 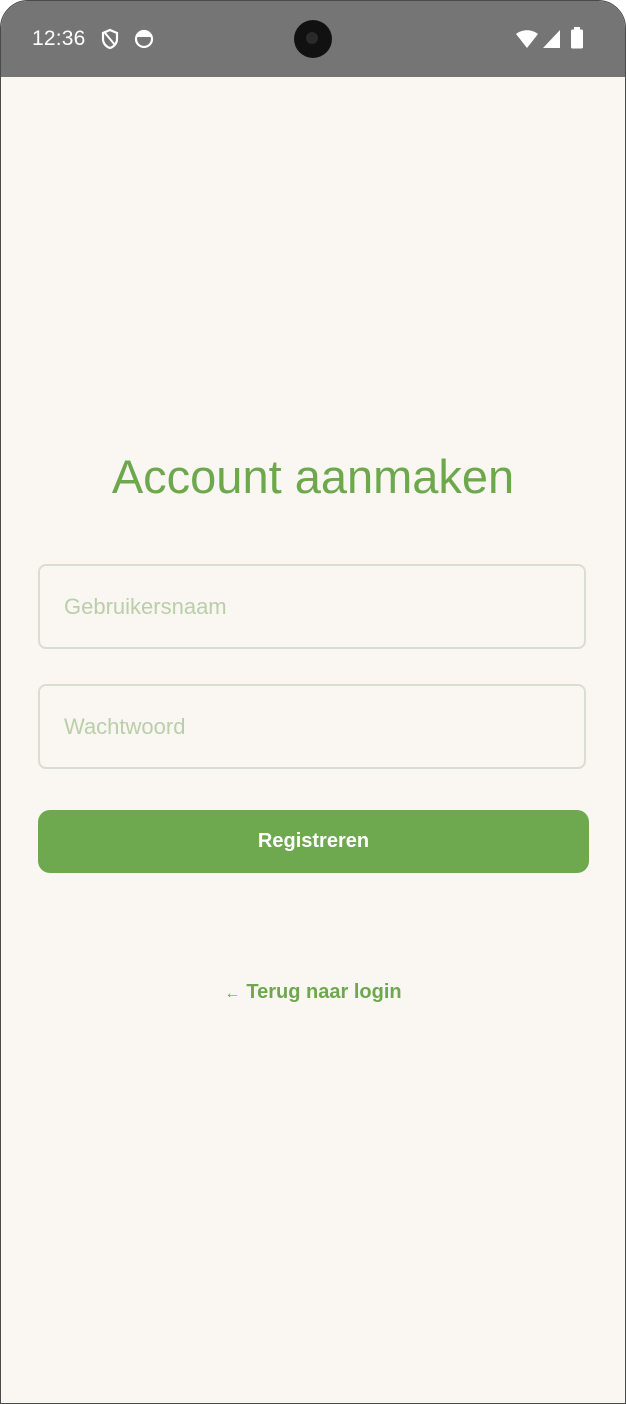 What do you see at coordinates (553, 40) in the screenshot?
I see `cell-signal-icon` at bounding box center [553, 40].